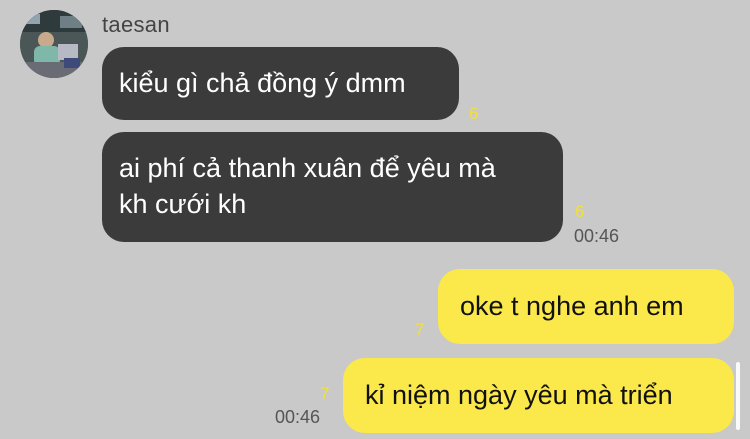 This screenshot has width=750, height=439. I want to click on sender-name: taesan, so click(136, 24).